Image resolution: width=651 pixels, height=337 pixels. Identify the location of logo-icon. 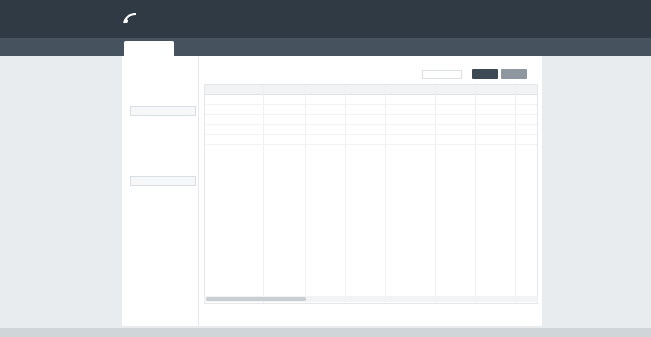
(130, 18).